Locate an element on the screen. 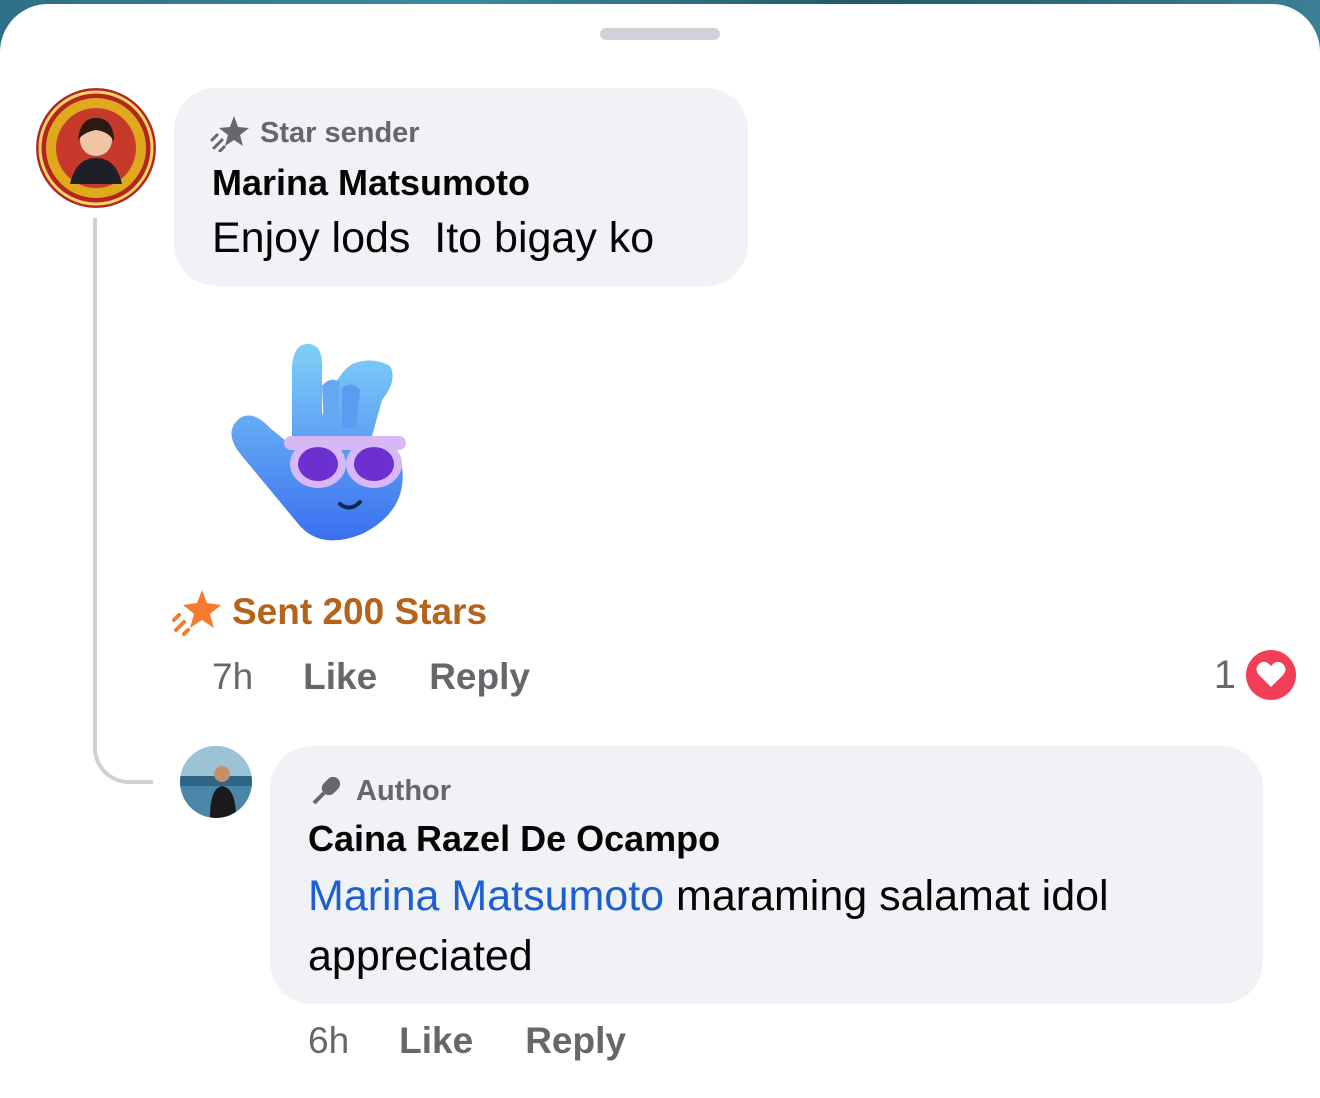 The image size is (1320, 1098). comment-author-name: Marina Matsumoto is located at coordinates (371, 183).